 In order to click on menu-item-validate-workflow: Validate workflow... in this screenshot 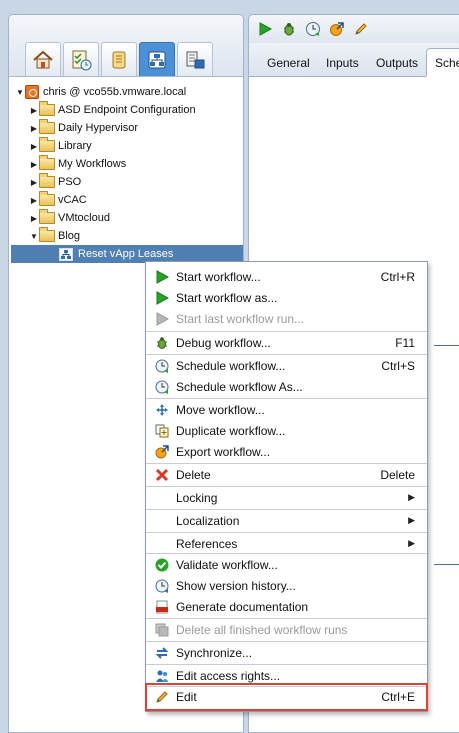, I will do `click(286, 564)`.